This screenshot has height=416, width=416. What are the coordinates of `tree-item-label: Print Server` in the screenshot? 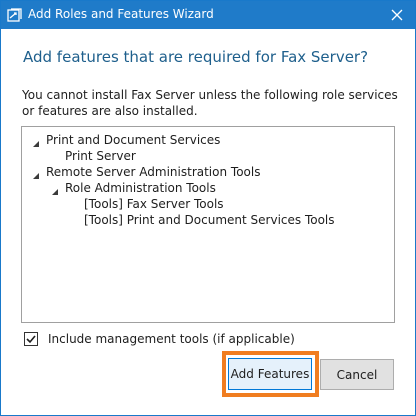 It's located at (100, 156).